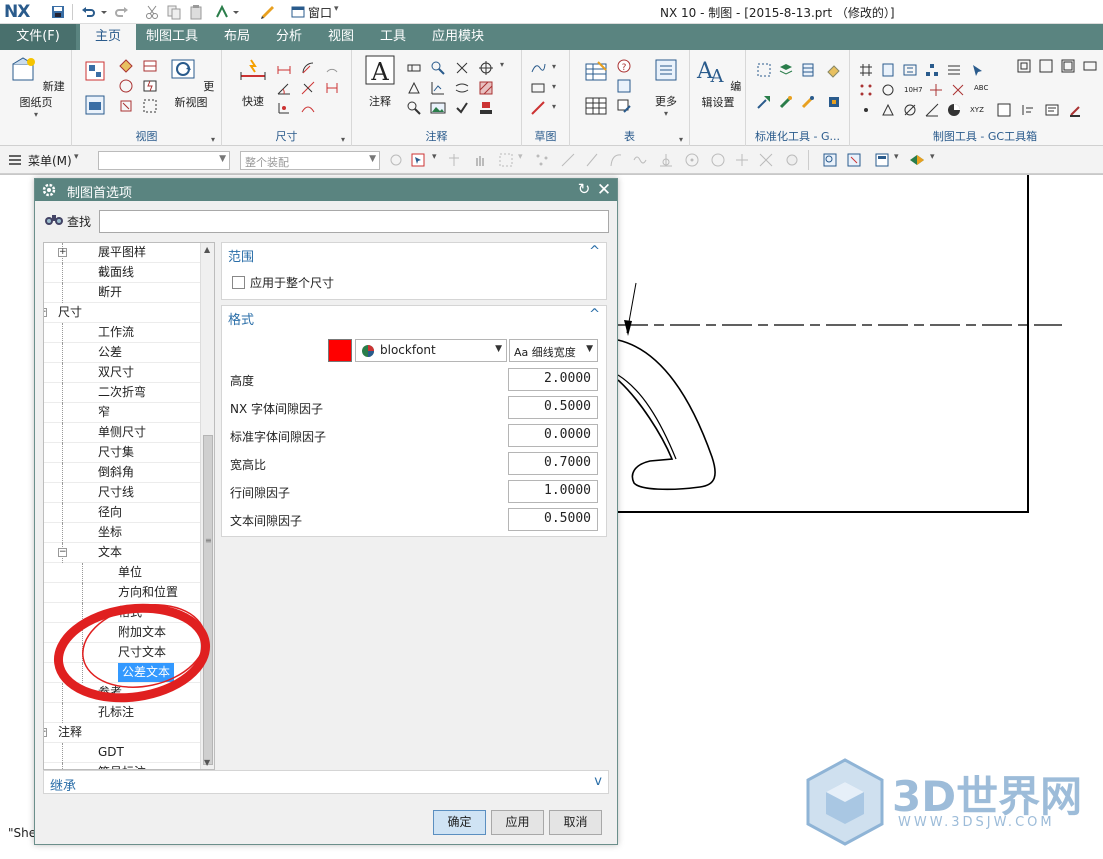 The height and width of the screenshot is (859, 1103). I want to click on frame-alt-icon, so click(1068, 66).